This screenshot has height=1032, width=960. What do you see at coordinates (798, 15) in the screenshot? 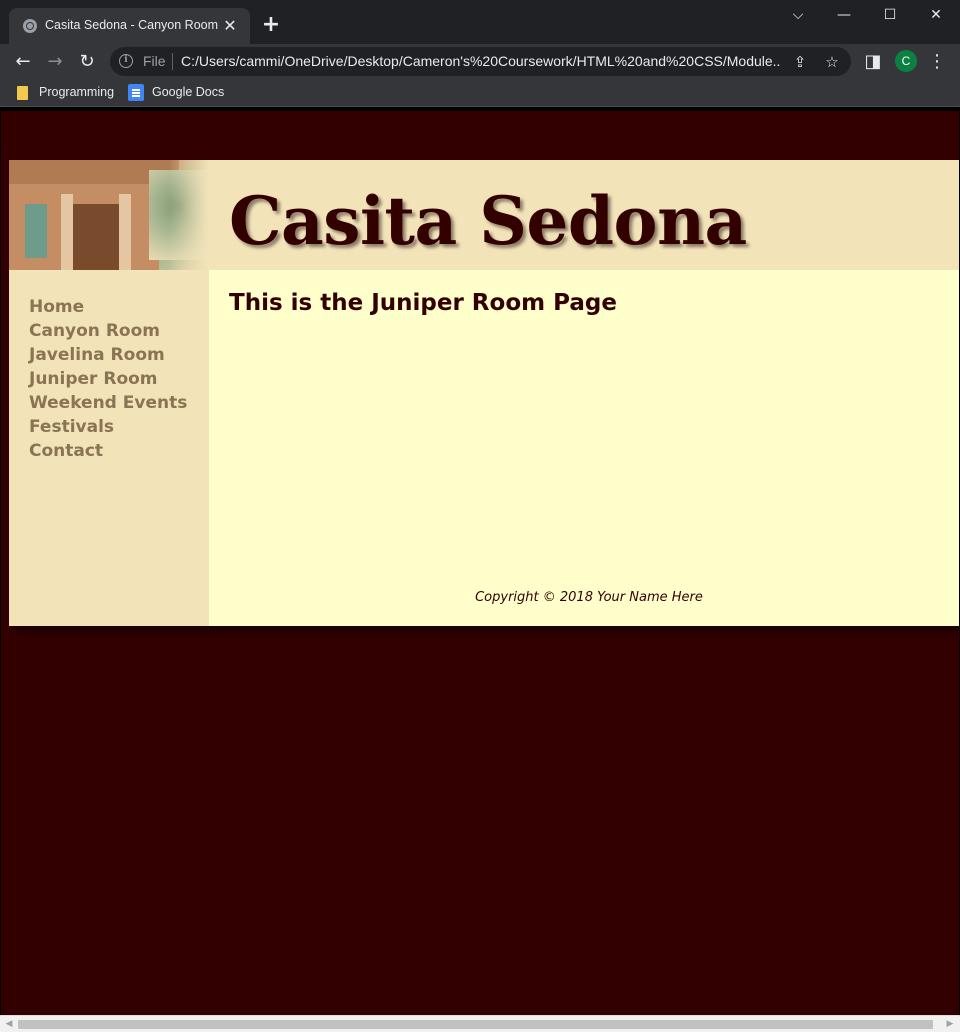
I see `tab-search-icon: ⌵` at bounding box center [798, 15].